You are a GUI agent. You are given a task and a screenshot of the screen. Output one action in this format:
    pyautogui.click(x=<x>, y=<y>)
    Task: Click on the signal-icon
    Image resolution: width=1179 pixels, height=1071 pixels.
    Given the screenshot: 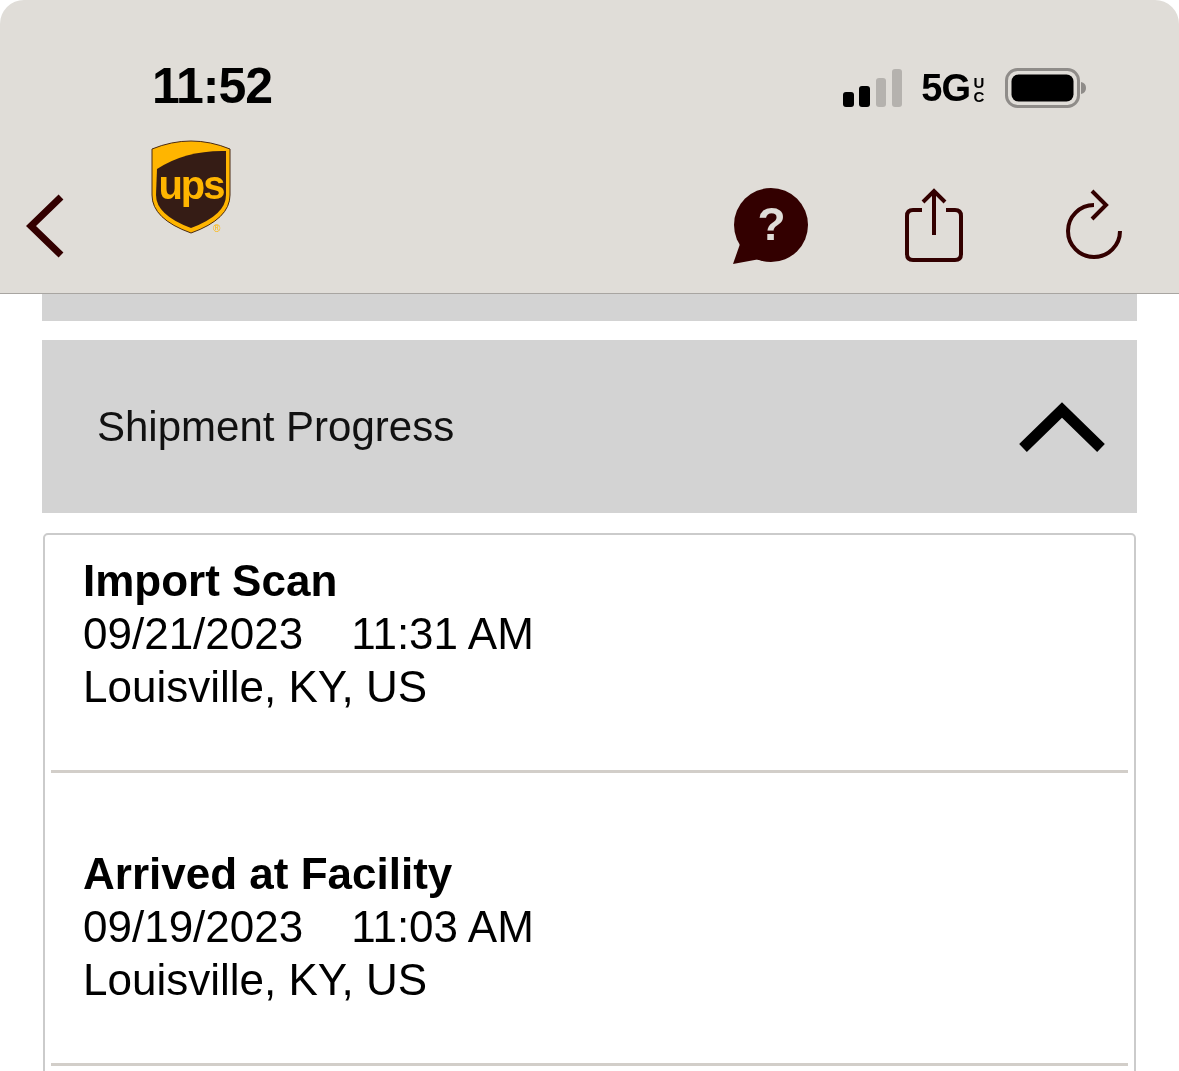 What is the action you would take?
    pyautogui.click(x=873, y=88)
    